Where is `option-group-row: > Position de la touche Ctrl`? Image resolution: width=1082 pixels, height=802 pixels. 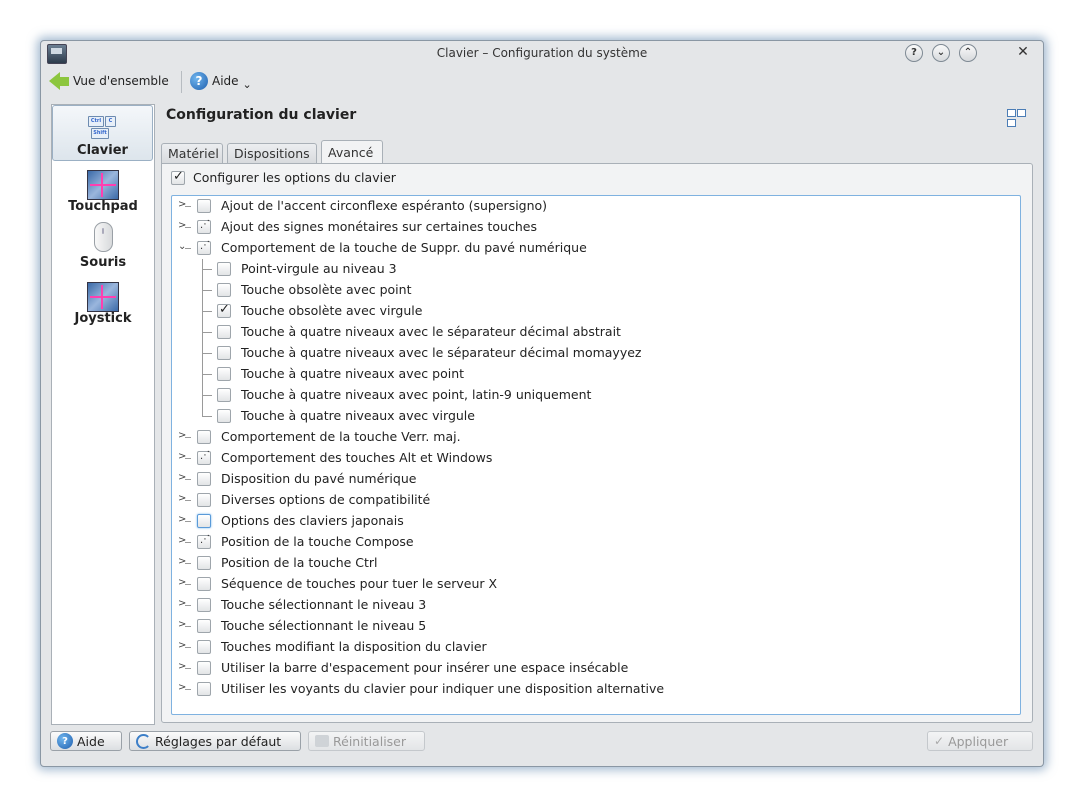
option-group-row: > Position de la touche Ctrl is located at coordinates (595, 563).